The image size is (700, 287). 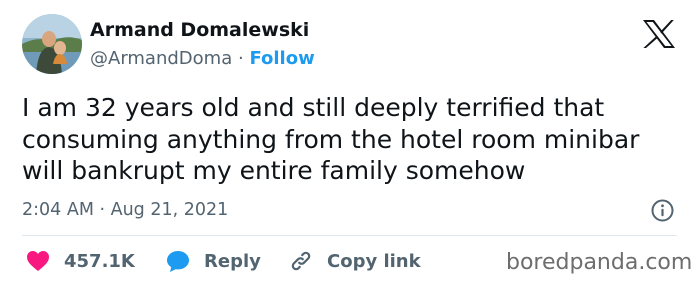 I want to click on heart-icon, so click(x=38, y=261).